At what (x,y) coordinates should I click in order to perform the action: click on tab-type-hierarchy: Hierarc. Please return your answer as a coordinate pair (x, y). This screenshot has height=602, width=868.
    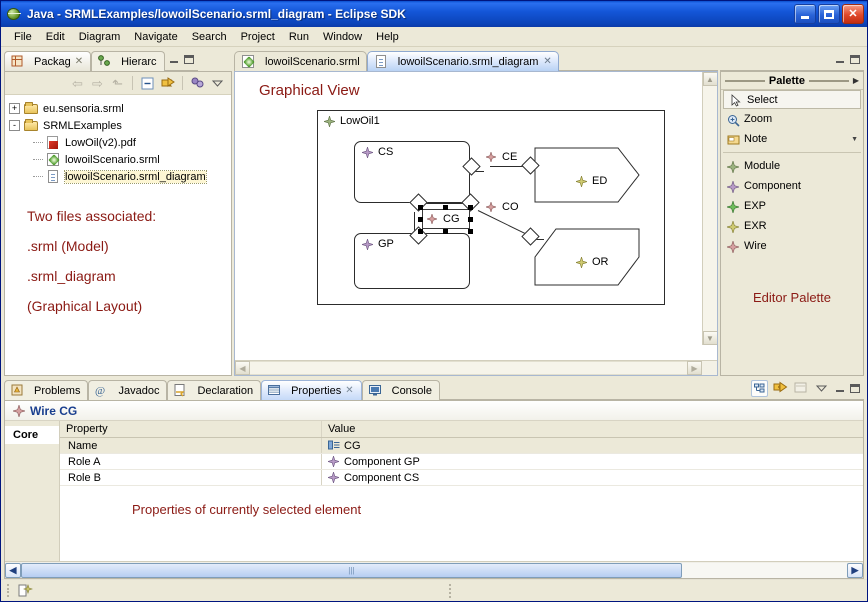
    Looking at the image, I should click on (128, 61).